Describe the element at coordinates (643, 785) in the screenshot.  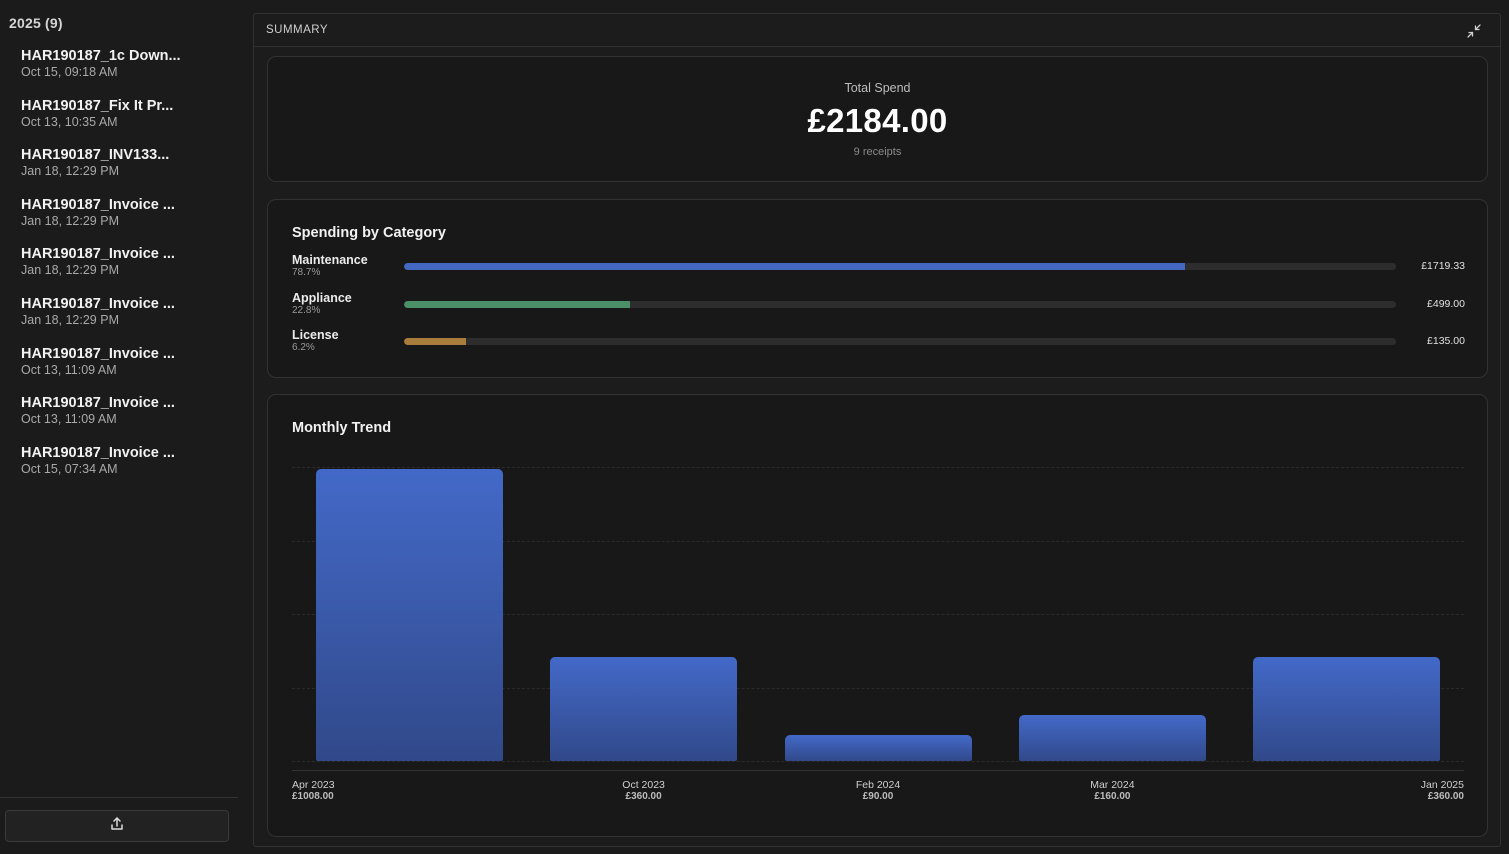
I see `chart-category-label: Oct 2023` at that location.